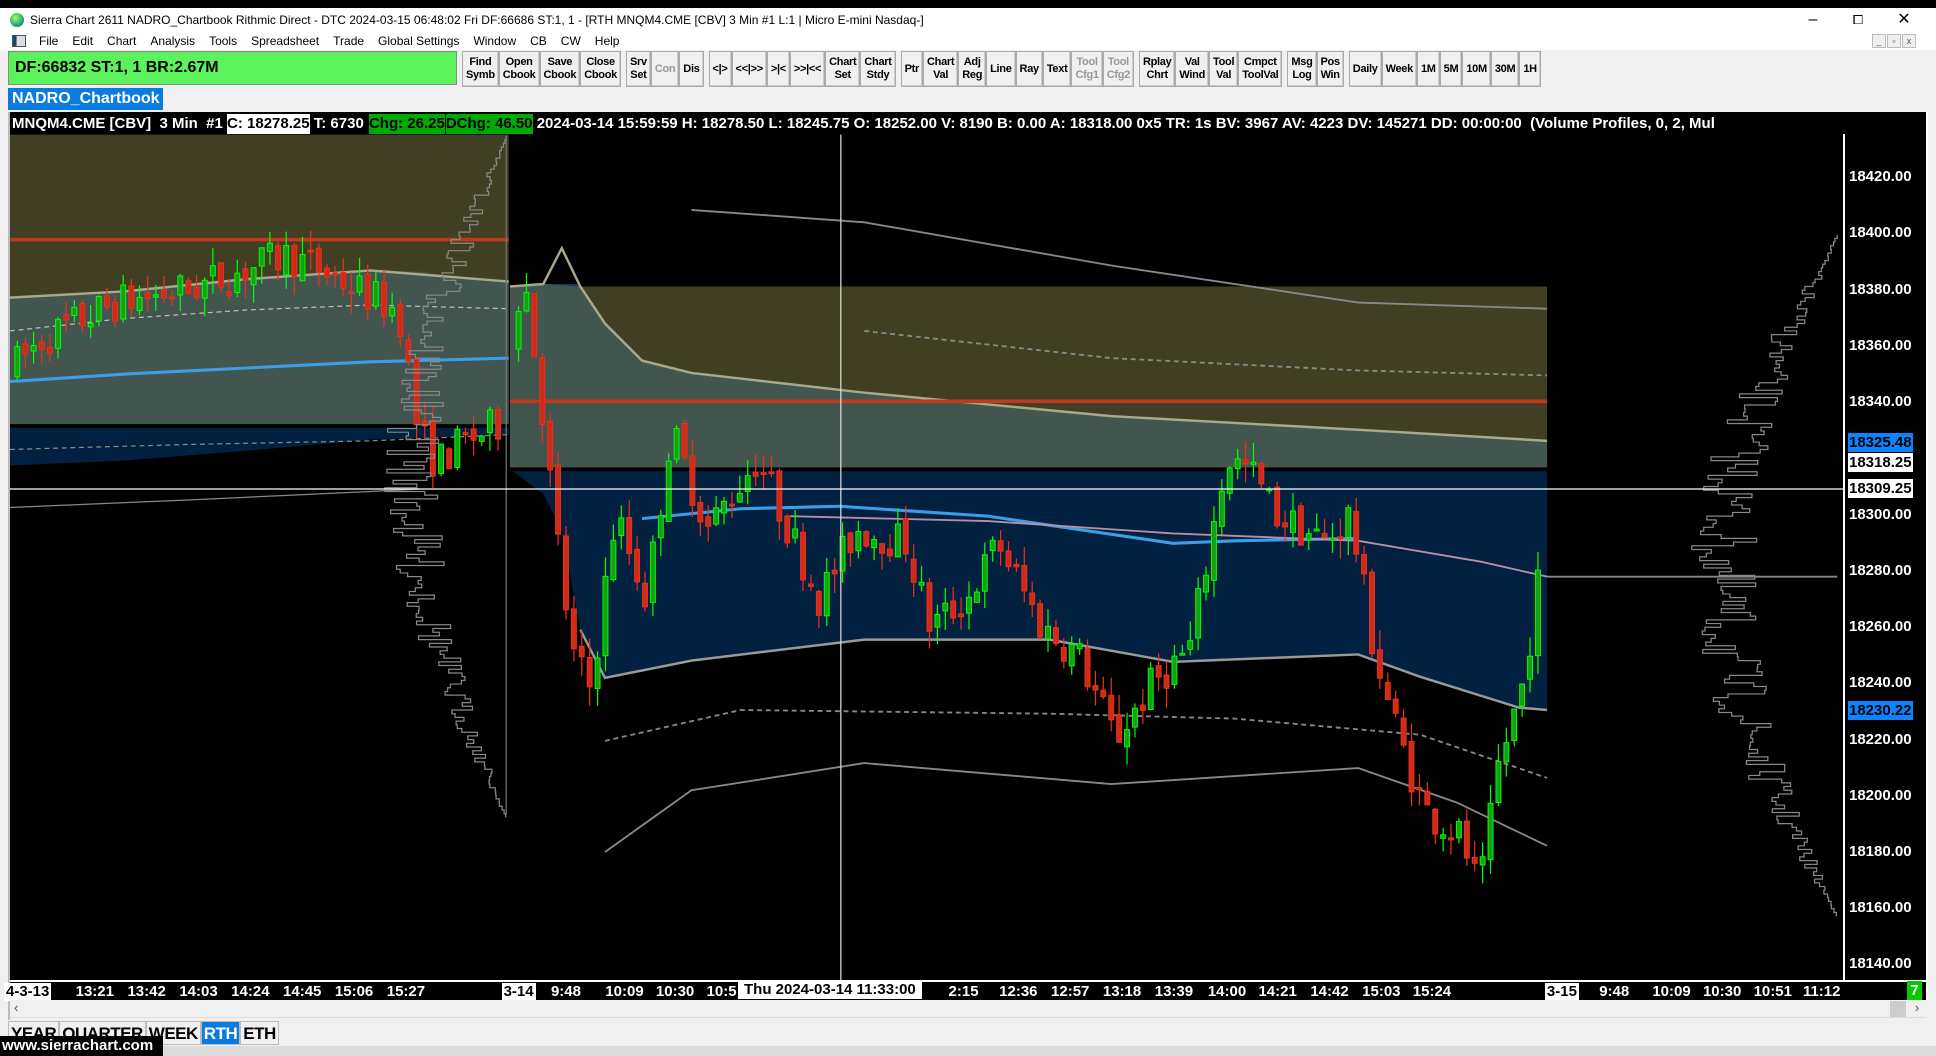 This screenshot has height=1056, width=1936. Describe the element at coordinates (1174, 991) in the screenshot. I see `time-label: 13:39` at that location.